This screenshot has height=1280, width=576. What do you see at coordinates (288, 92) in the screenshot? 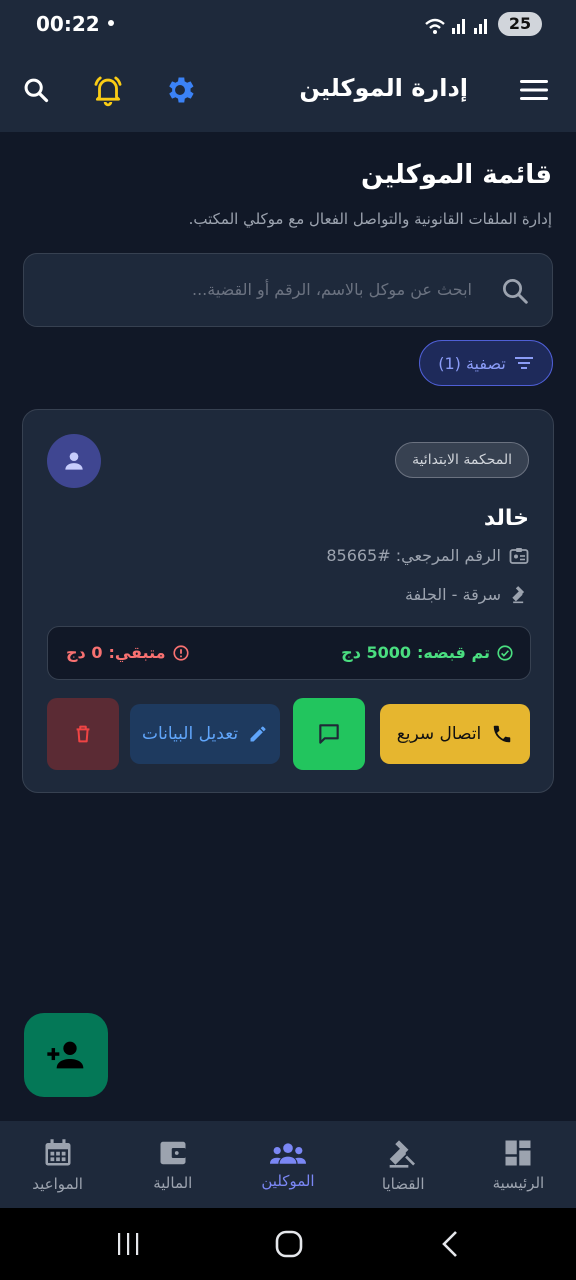
I see `app-bar: إدارة الموكلين` at bounding box center [288, 92].